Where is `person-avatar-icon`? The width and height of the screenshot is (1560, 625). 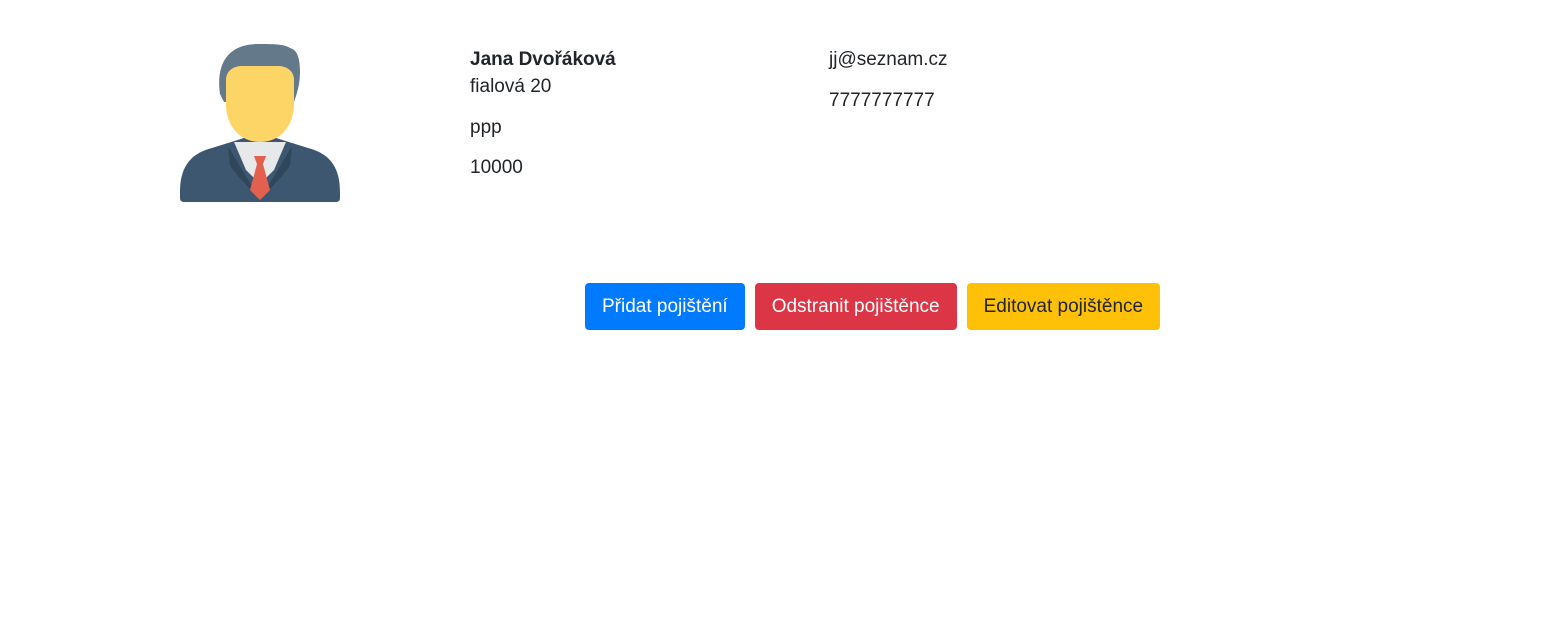 person-avatar-icon is located at coordinates (260, 123).